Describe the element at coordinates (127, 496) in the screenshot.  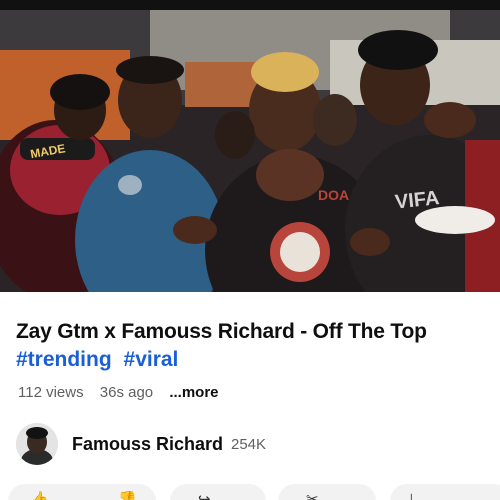
I see `dislike-icon: 👎` at that location.